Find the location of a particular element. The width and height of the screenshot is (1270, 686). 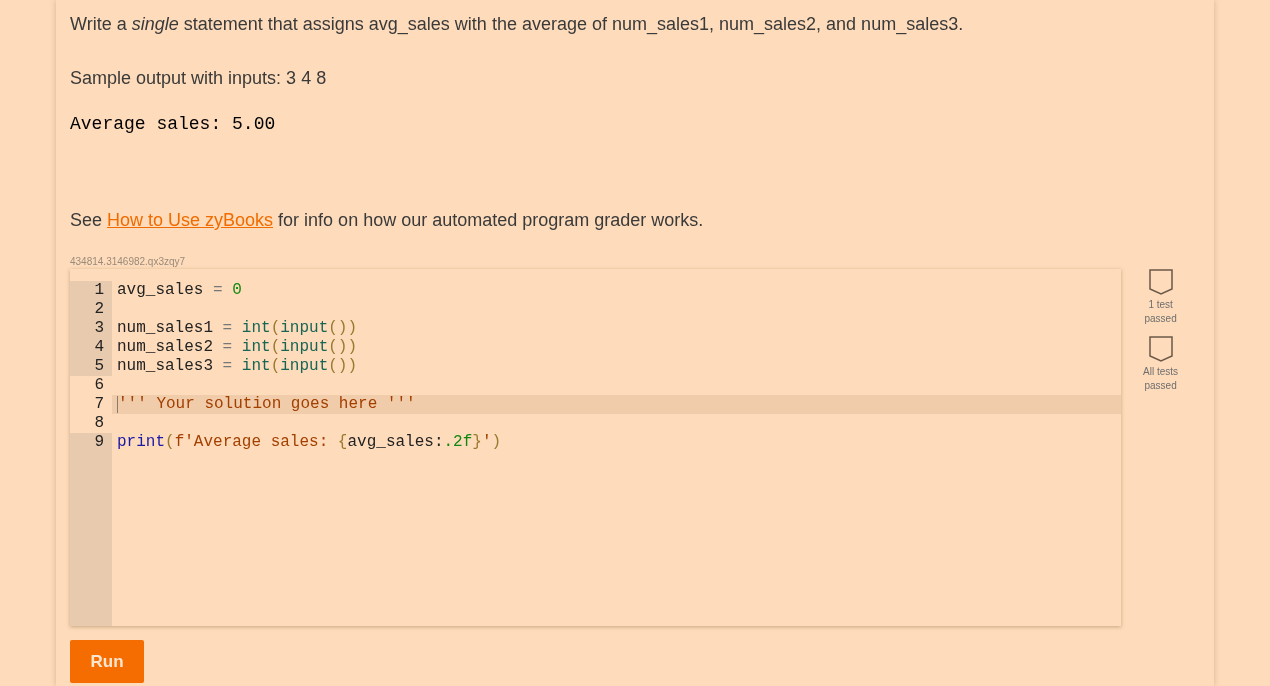

sample-label: Sample output with inputs: 3 4 8 is located at coordinates (199, 78).